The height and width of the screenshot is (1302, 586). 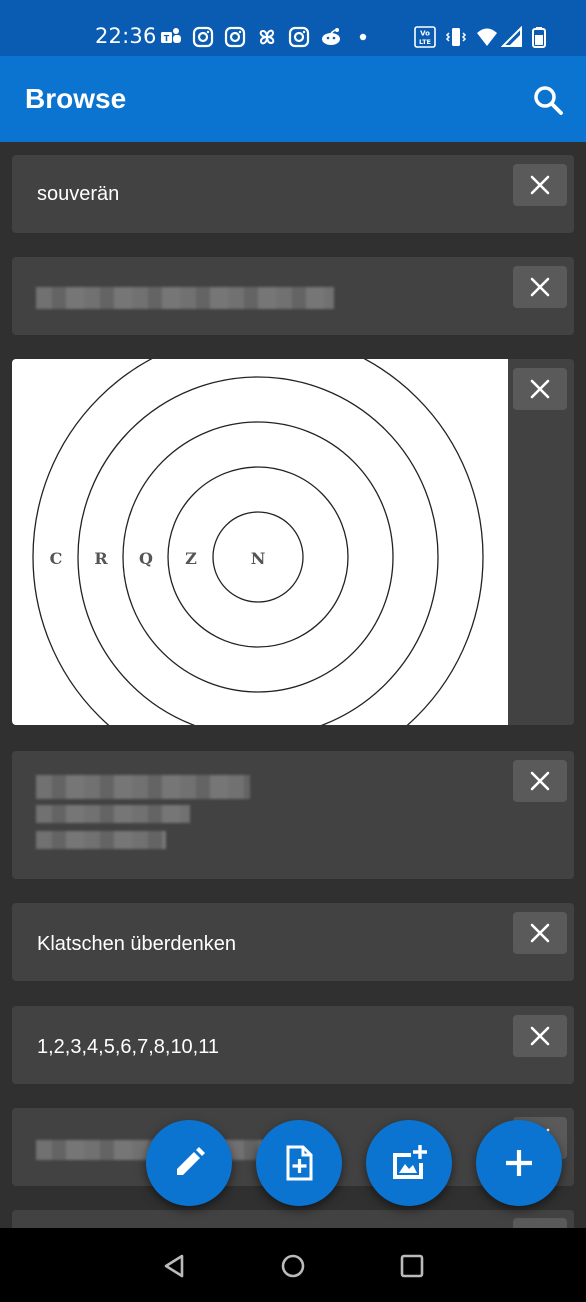 What do you see at coordinates (512, 37) in the screenshot?
I see `signal-icon` at bounding box center [512, 37].